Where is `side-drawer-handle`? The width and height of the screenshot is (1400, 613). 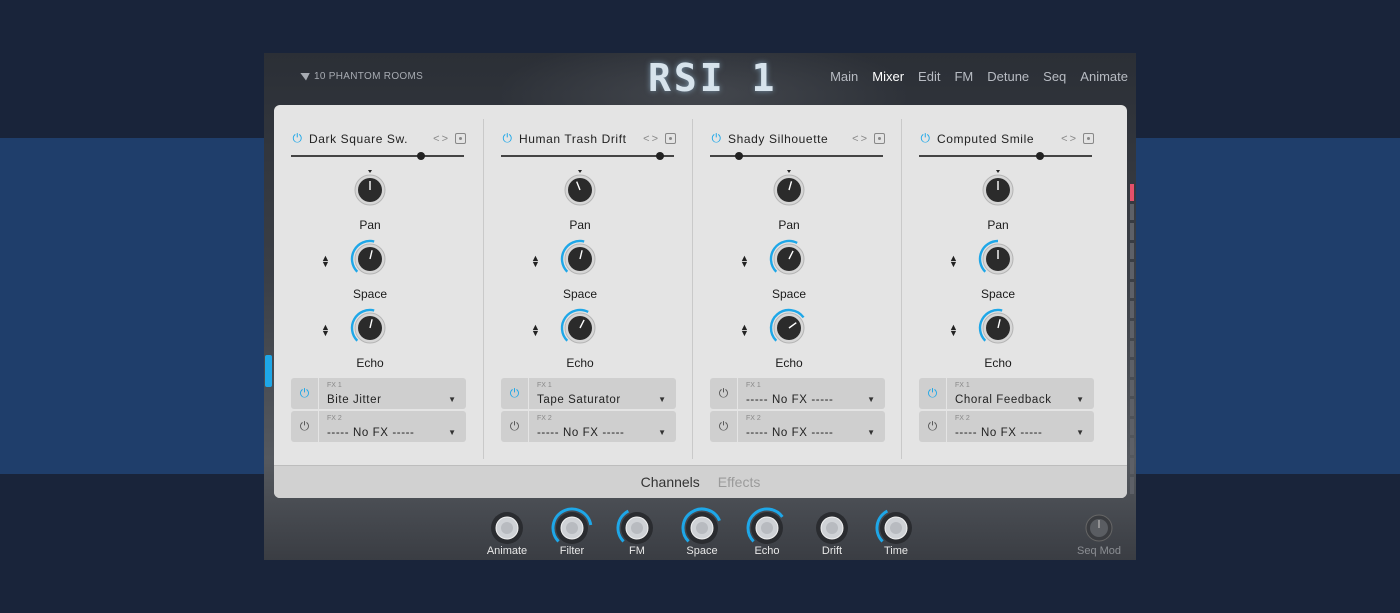
side-drawer-handle is located at coordinates (268, 371).